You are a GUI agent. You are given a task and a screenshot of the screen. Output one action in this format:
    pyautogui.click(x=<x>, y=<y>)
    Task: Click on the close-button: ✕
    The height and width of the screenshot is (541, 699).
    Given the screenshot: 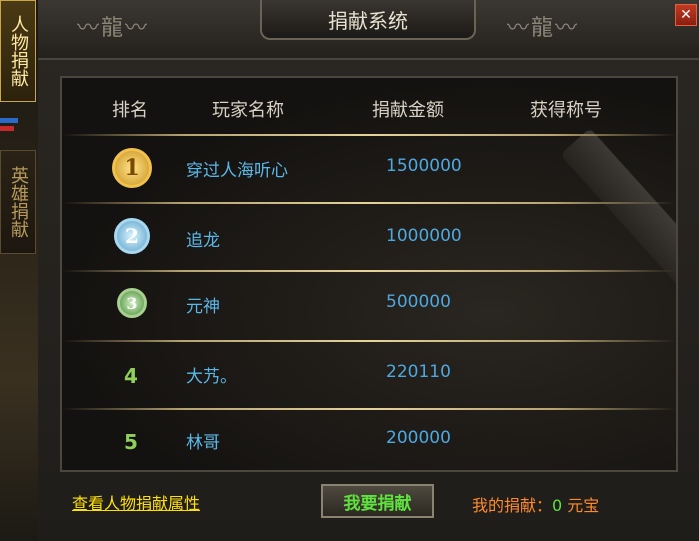 What is the action you would take?
    pyautogui.click(x=686, y=15)
    